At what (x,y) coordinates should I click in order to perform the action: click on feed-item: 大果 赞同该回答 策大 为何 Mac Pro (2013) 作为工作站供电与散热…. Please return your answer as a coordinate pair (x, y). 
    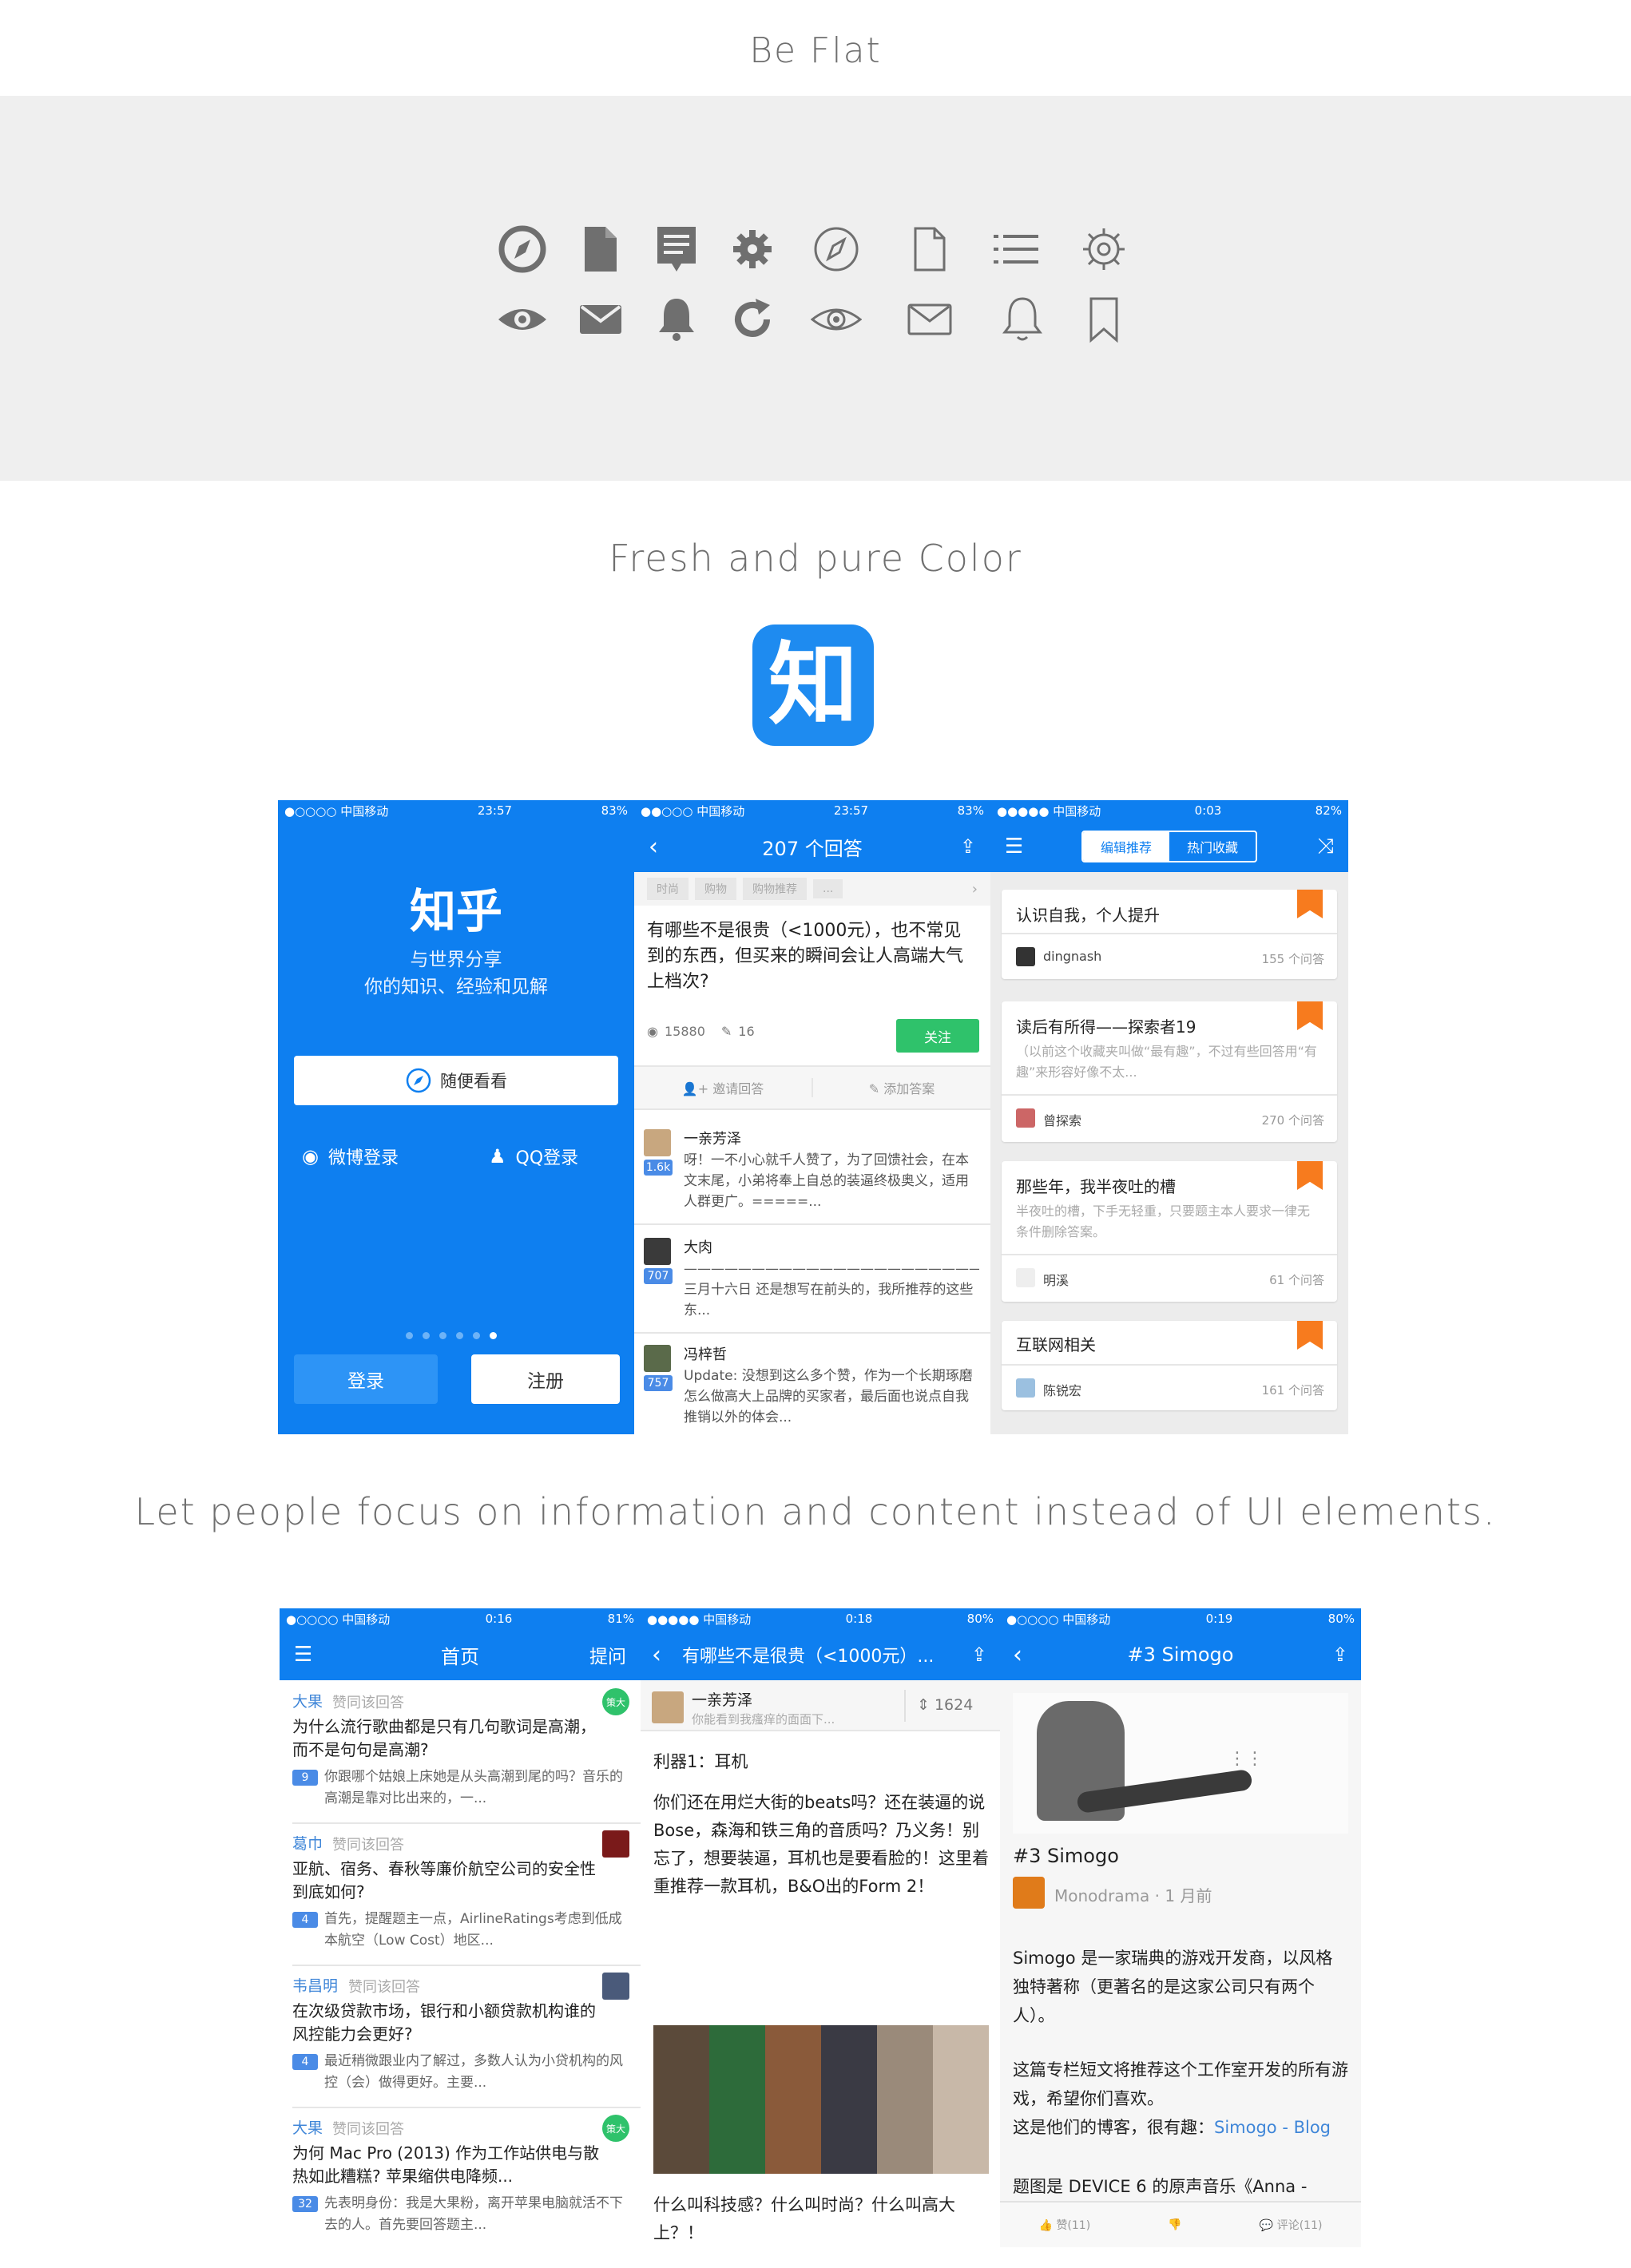
    Looking at the image, I should click on (461, 2177).